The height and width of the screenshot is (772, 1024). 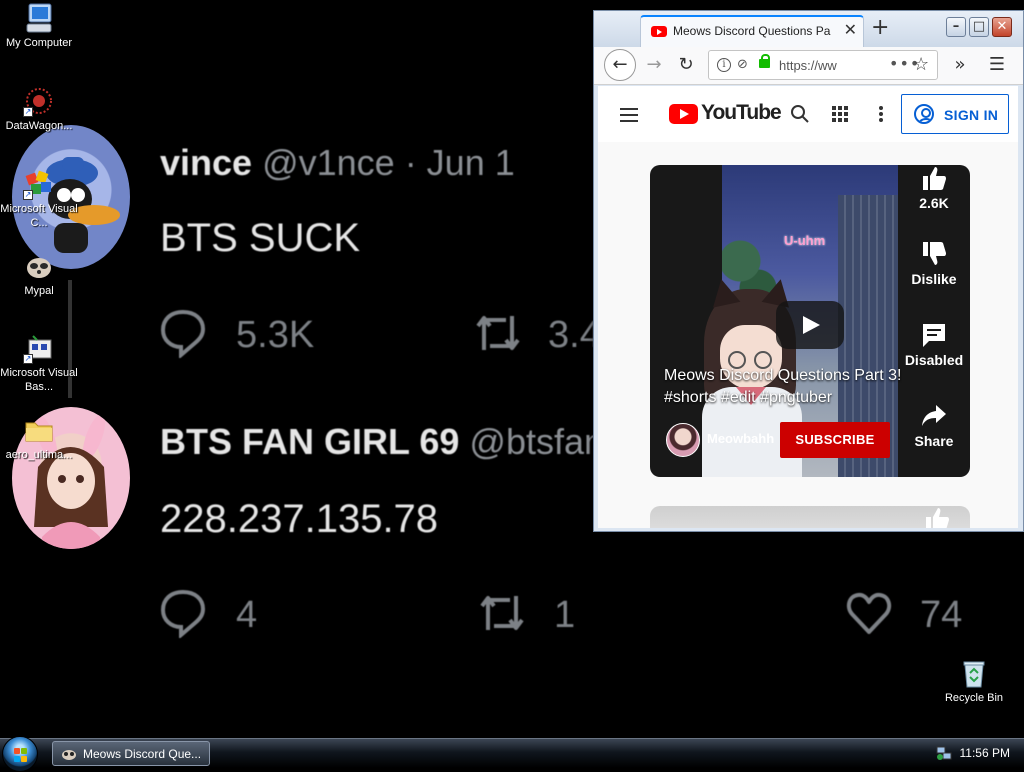 What do you see at coordinates (742, 64) in the screenshot?
I see `tracking-protection-icon: ⊘` at bounding box center [742, 64].